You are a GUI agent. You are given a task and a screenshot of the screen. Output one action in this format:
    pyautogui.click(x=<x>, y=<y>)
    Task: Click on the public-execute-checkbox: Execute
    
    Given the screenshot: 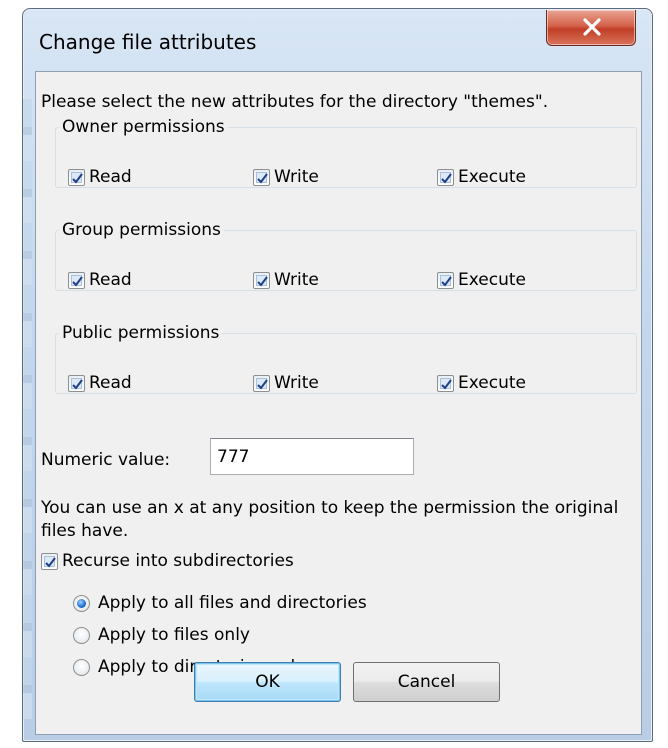 What is the action you would take?
    pyautogui.click(x=481, y=383)
    